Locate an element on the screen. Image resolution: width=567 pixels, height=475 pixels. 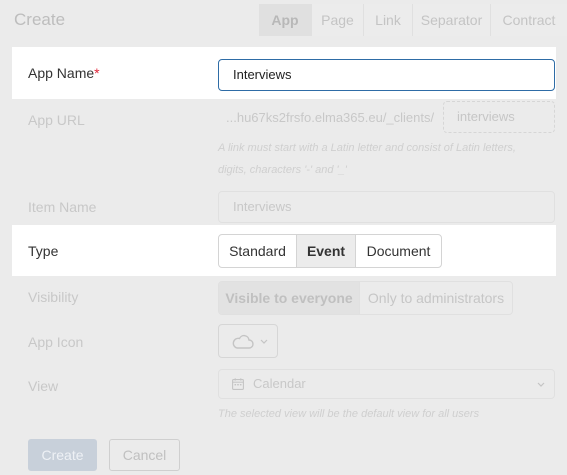
type-option-event: Event is located at coordinates (325, 251).